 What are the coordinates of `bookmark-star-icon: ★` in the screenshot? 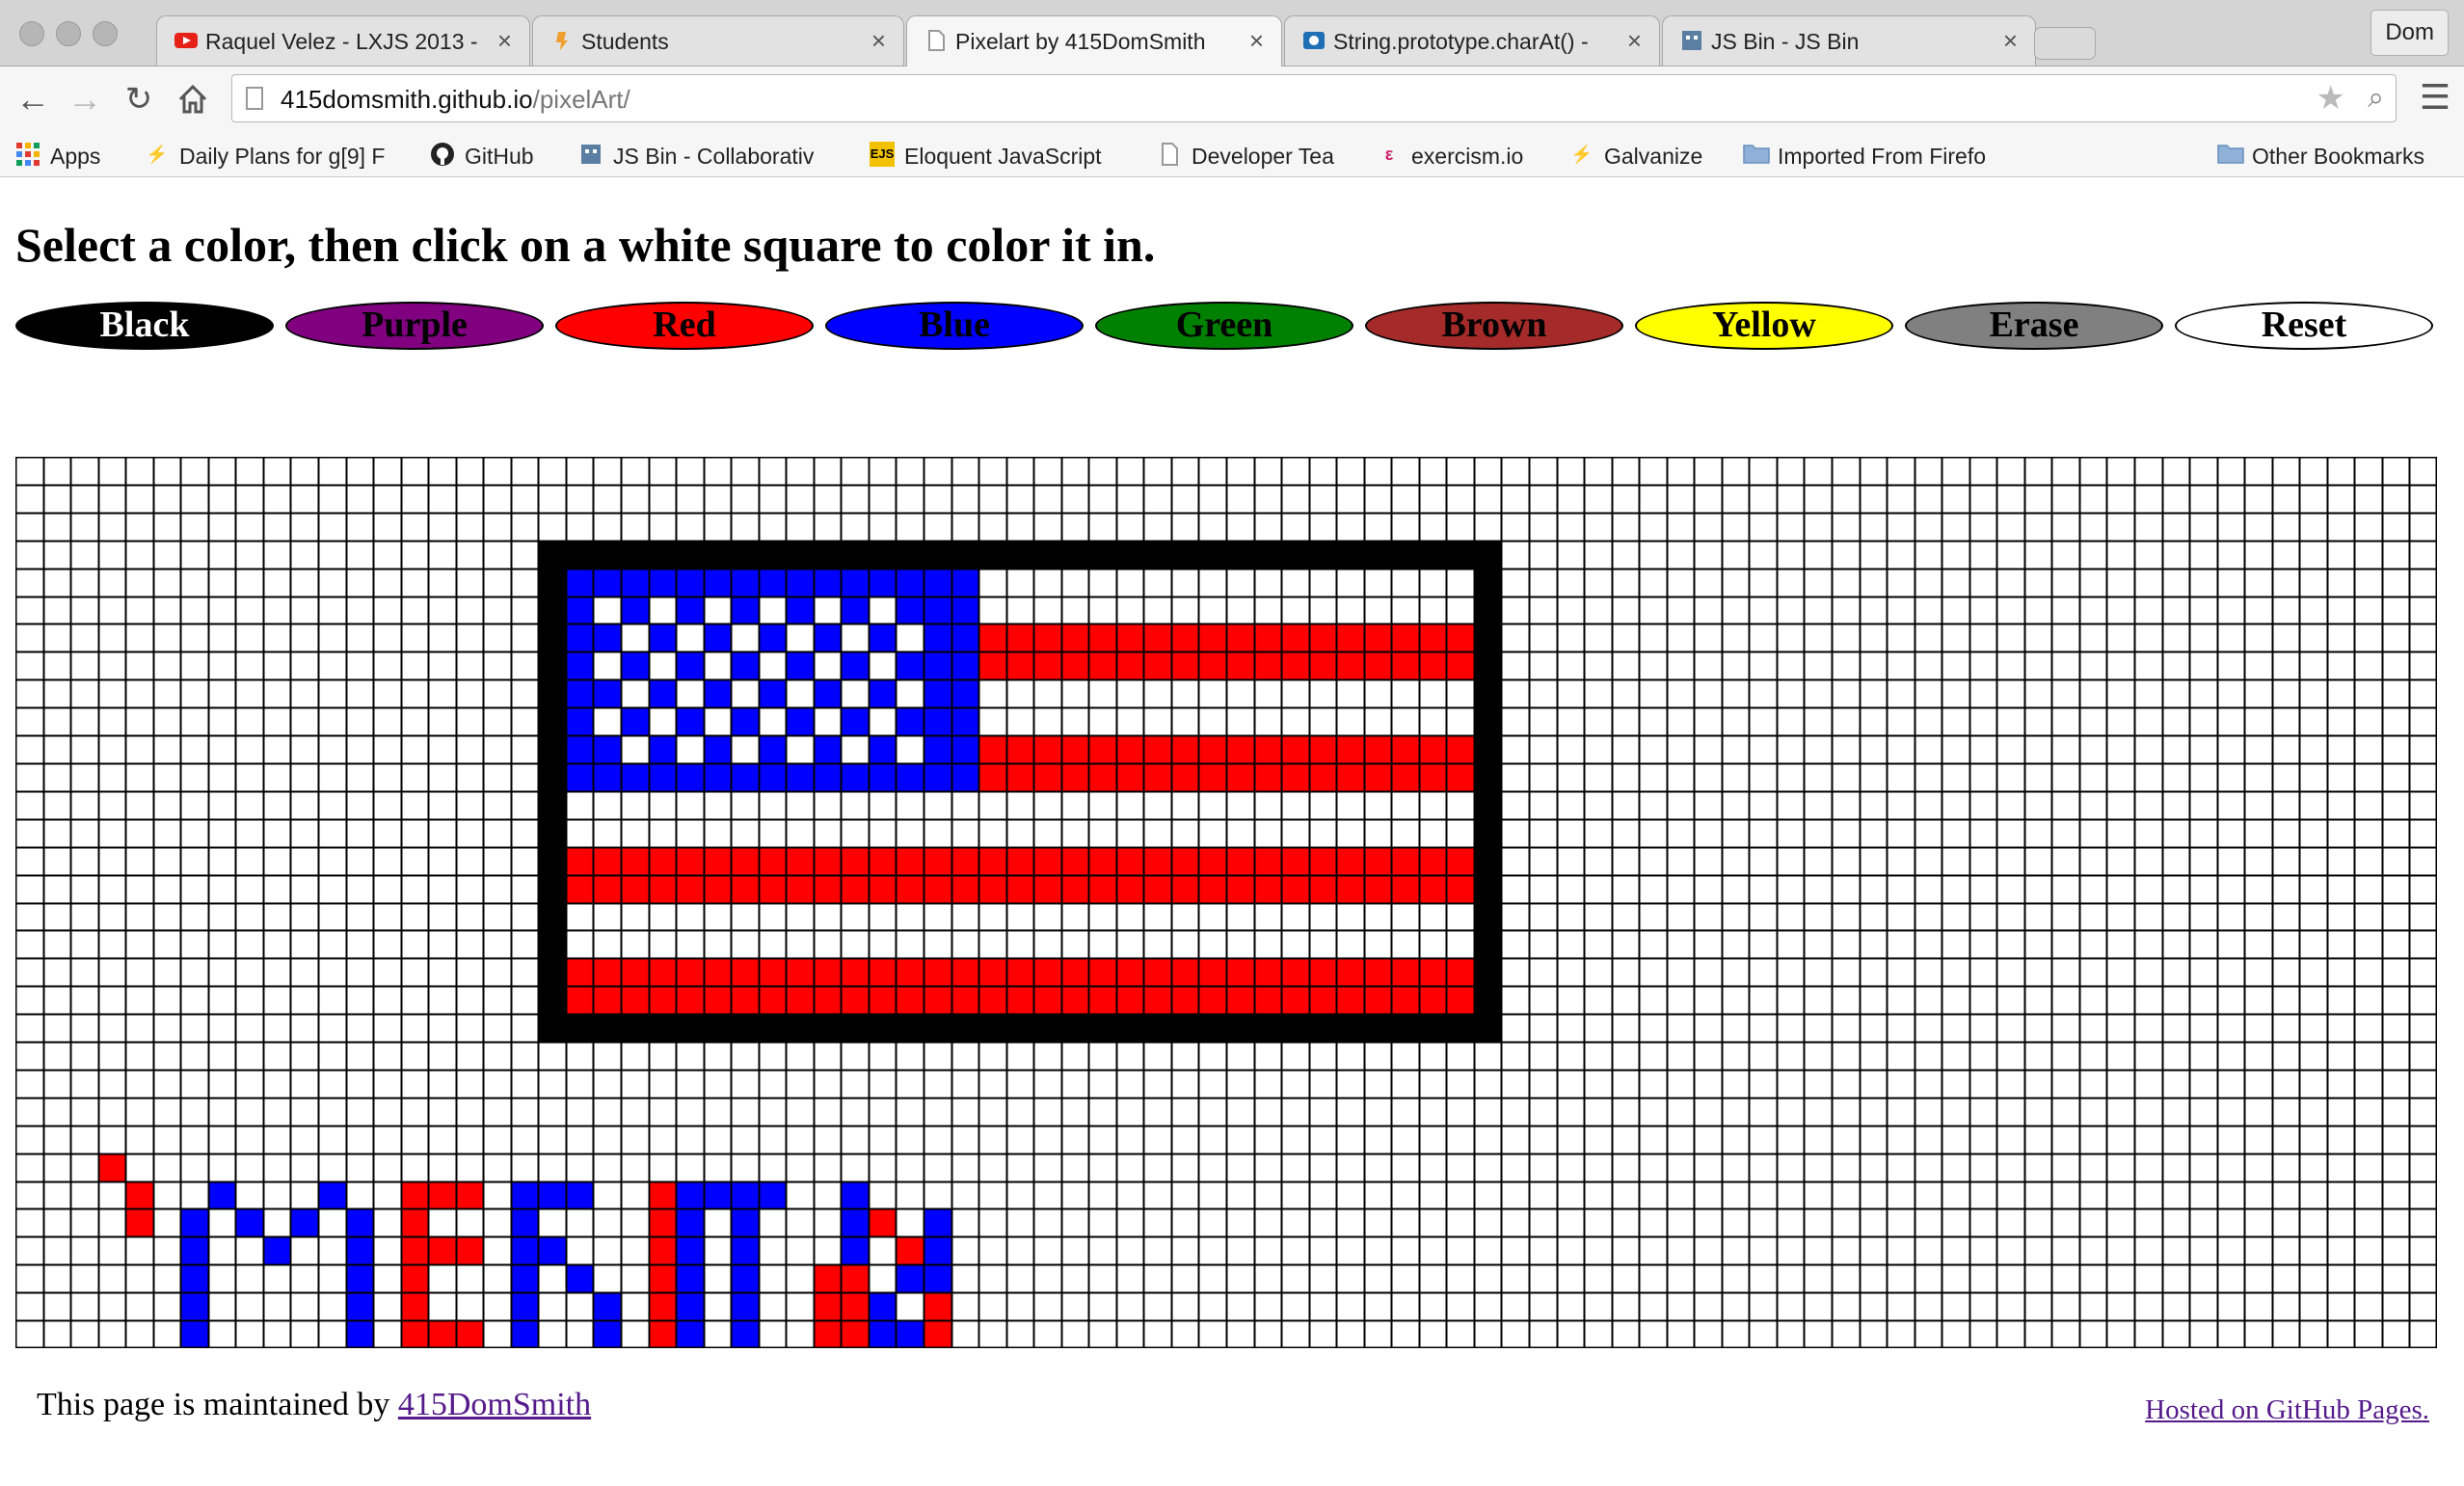 It's located at (2331, 98).